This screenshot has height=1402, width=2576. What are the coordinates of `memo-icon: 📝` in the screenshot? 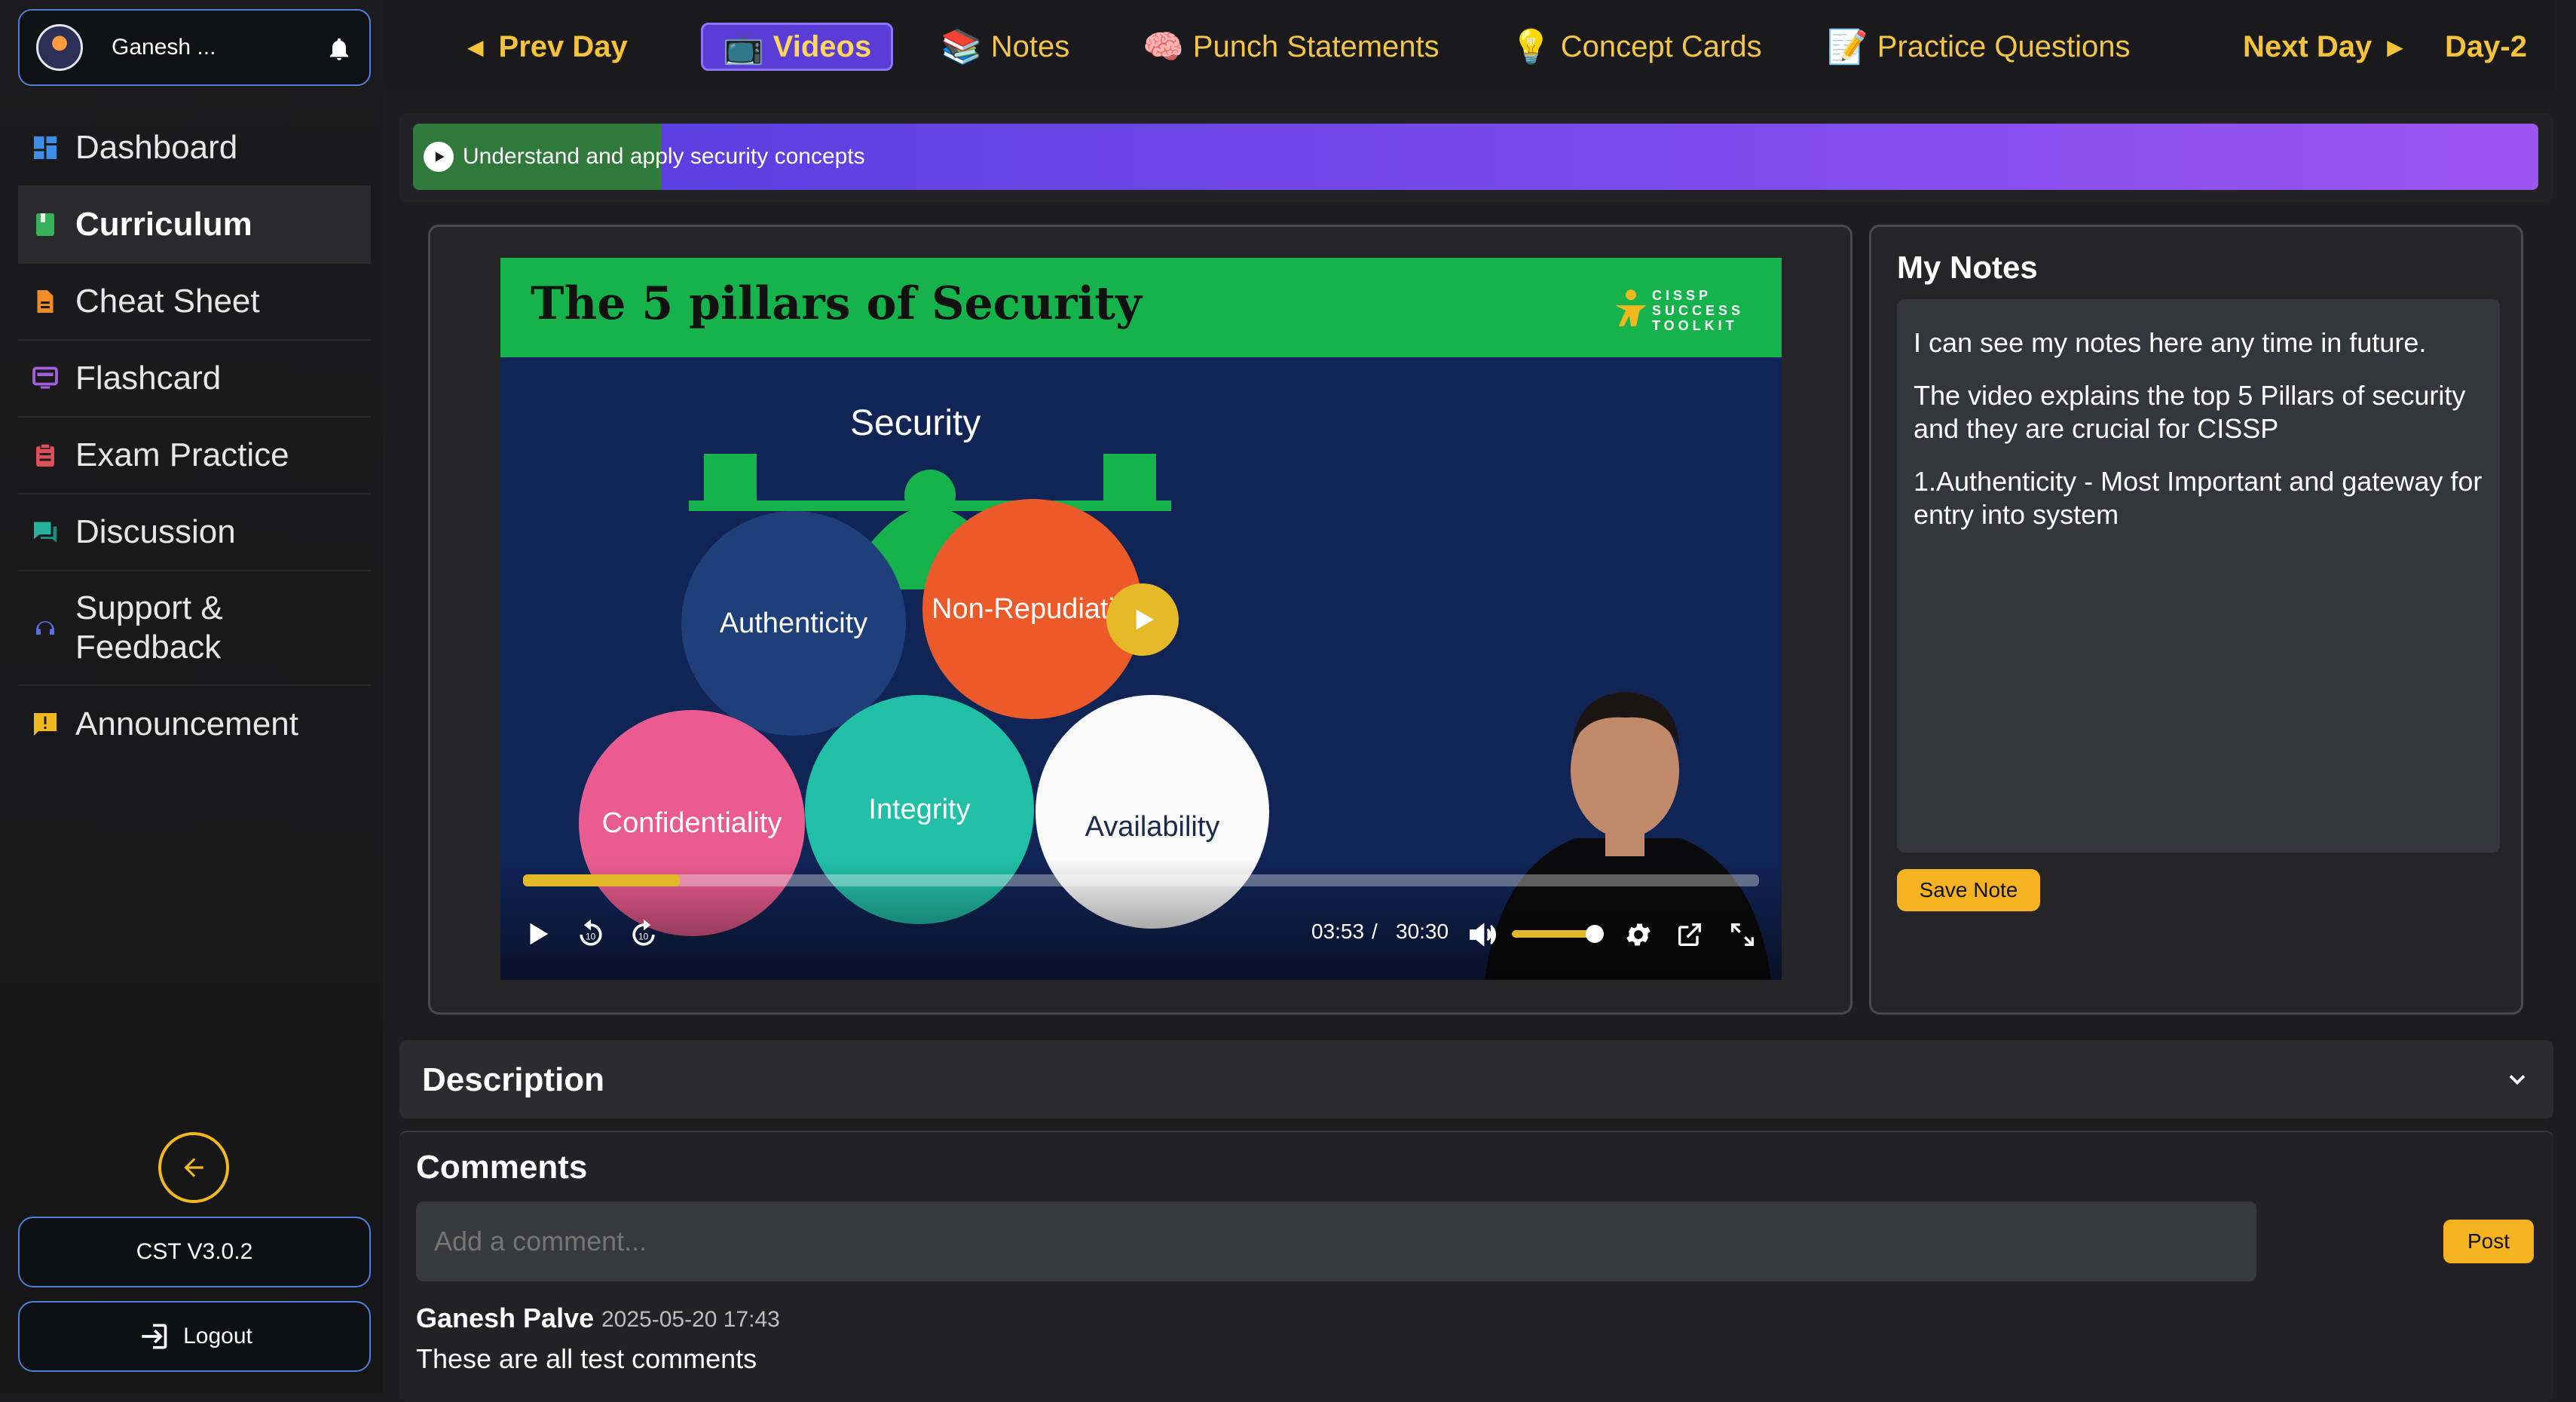 It's located at (1848, 47).